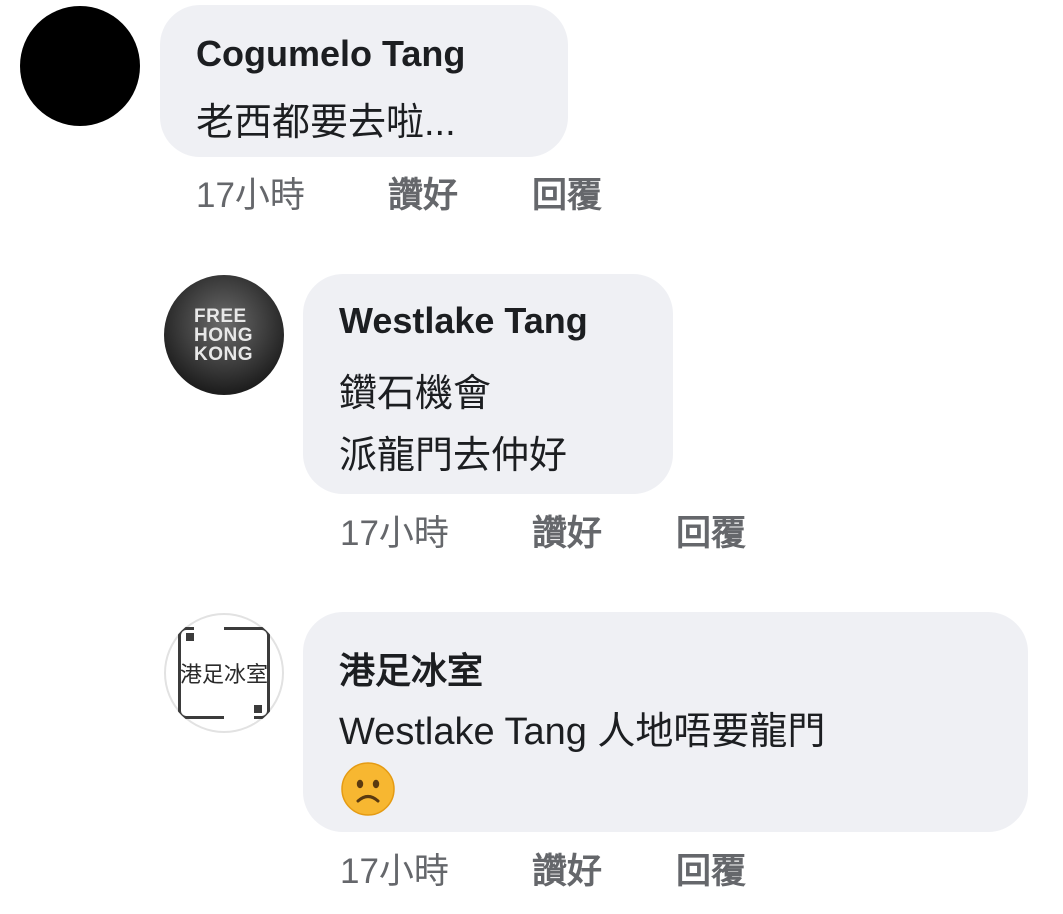 The height and width of the screenshot is (914, 1063). I want to click on comment-text: Westlake Tang 人地唔要龍門, so click(582, 732).